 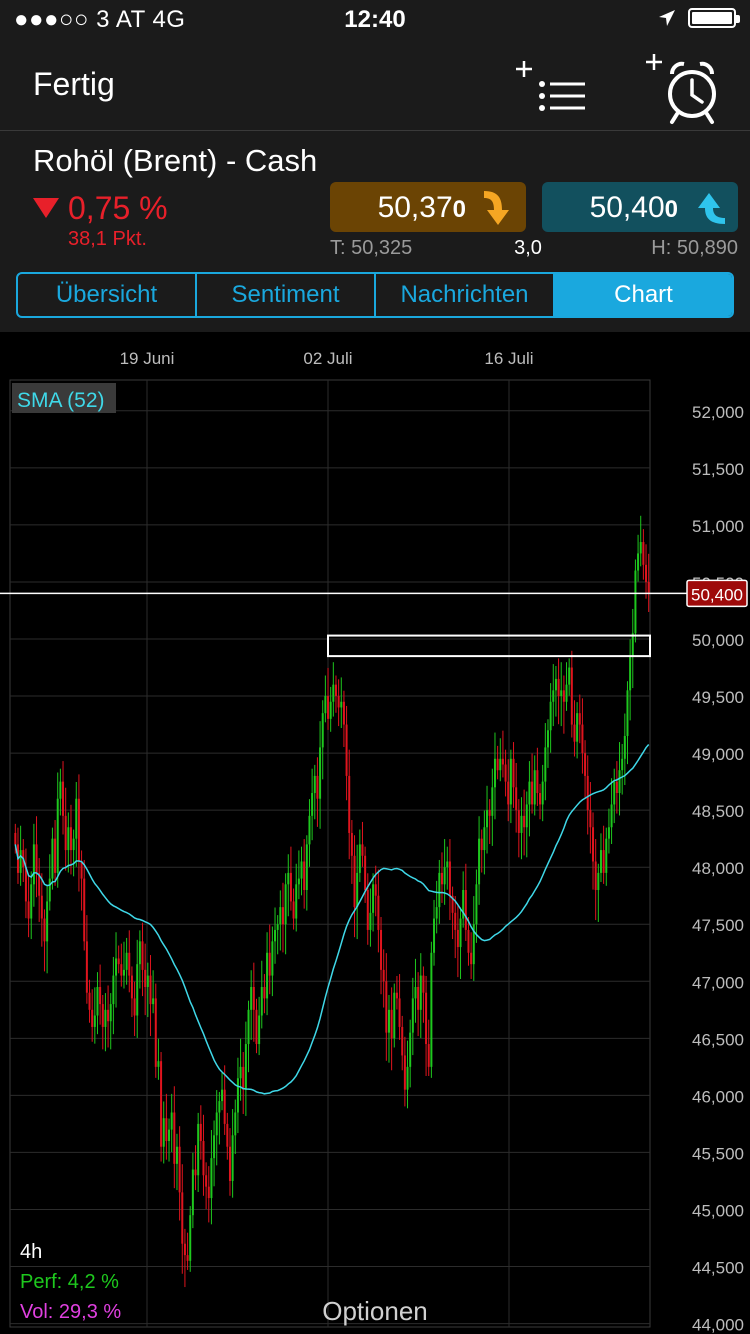 What do you see at coordinates (697, 18) in the screenshot?
I see `status-right` at bounding box center [697, 18].